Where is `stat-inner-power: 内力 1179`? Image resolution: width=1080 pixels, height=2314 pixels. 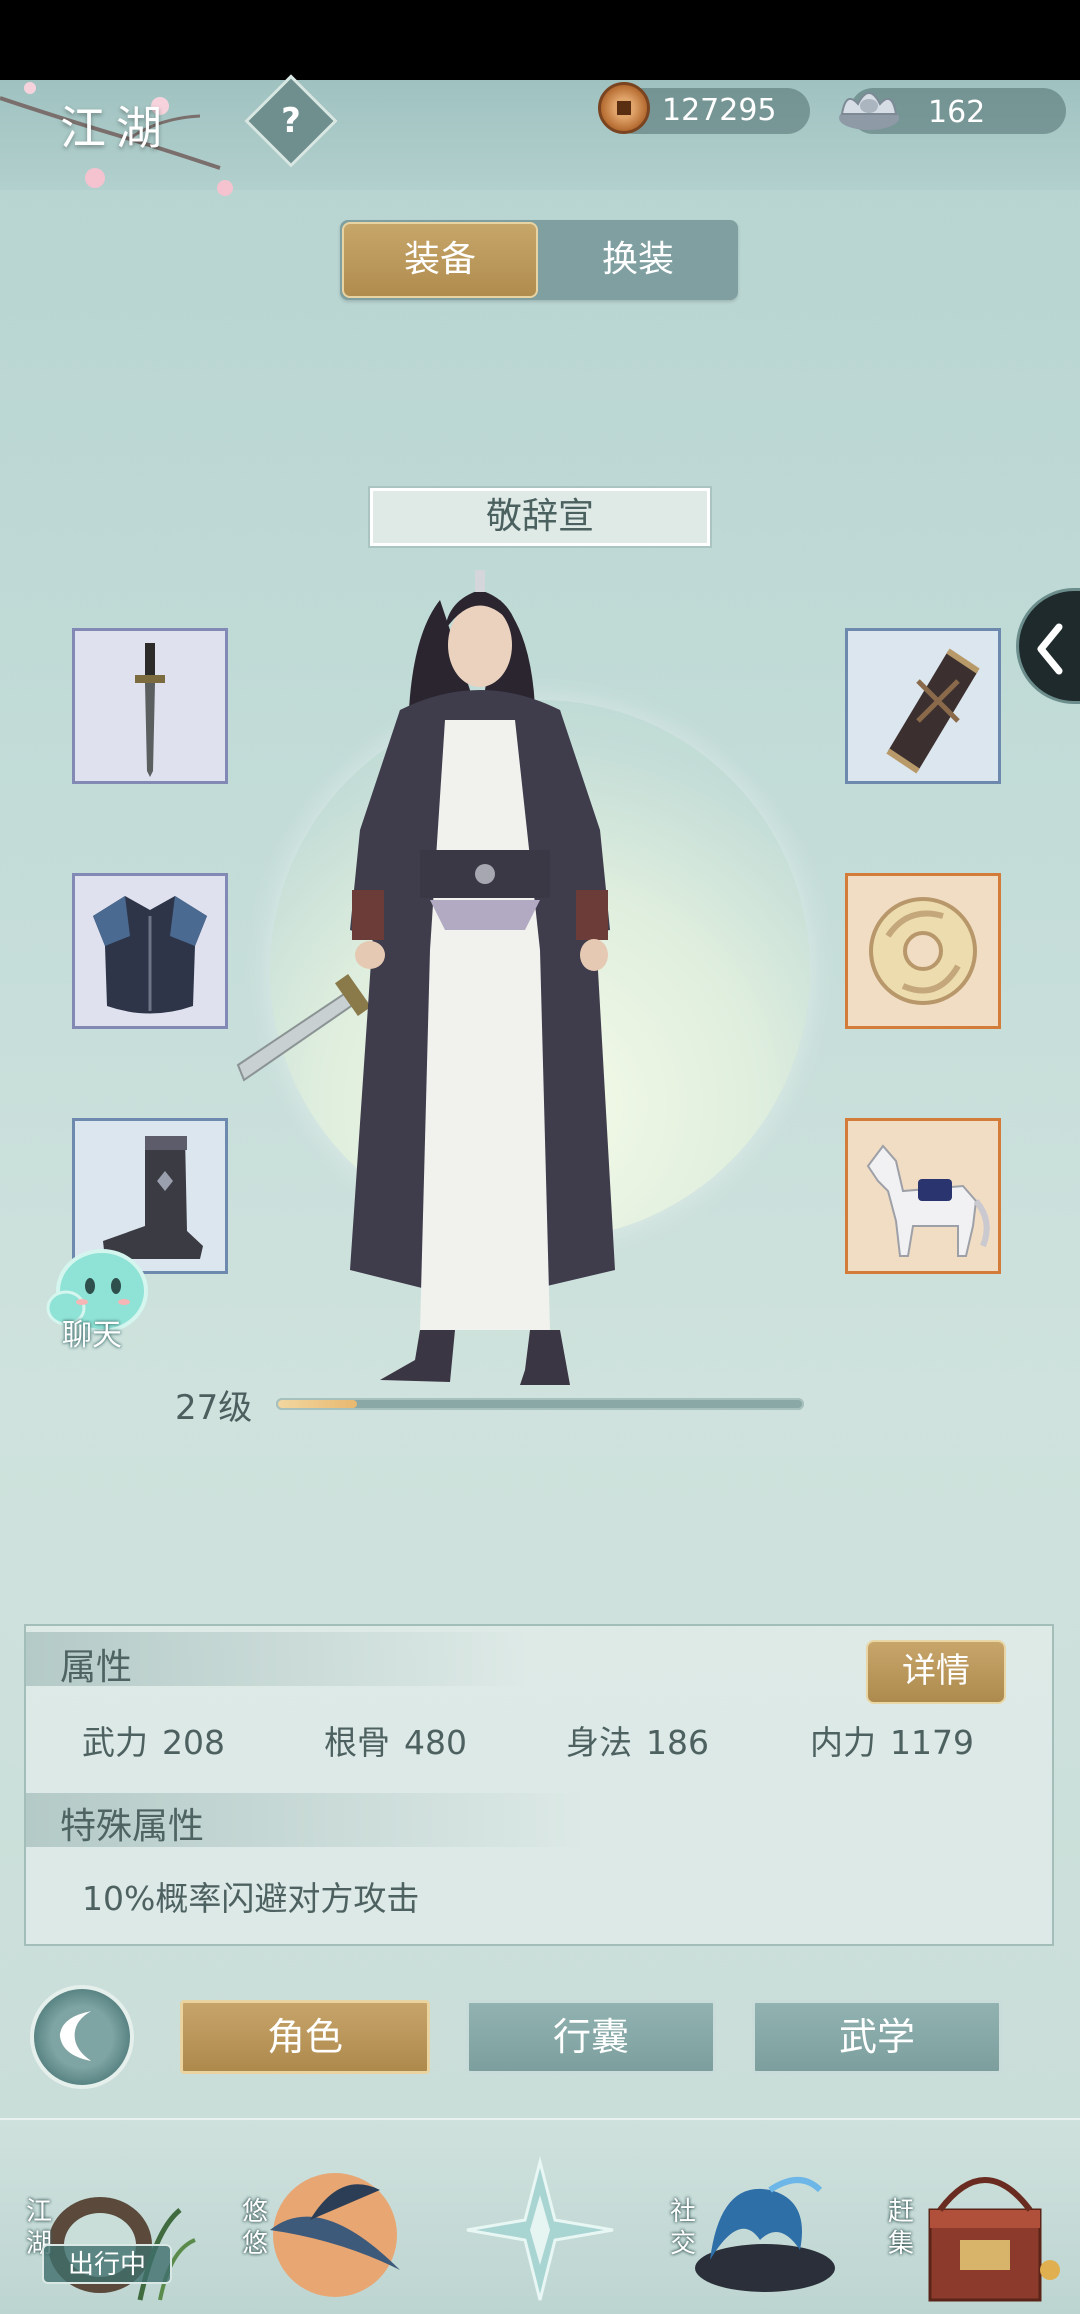 stat-inner-power: 内力 1179 is located at coordinates (892, 1740).